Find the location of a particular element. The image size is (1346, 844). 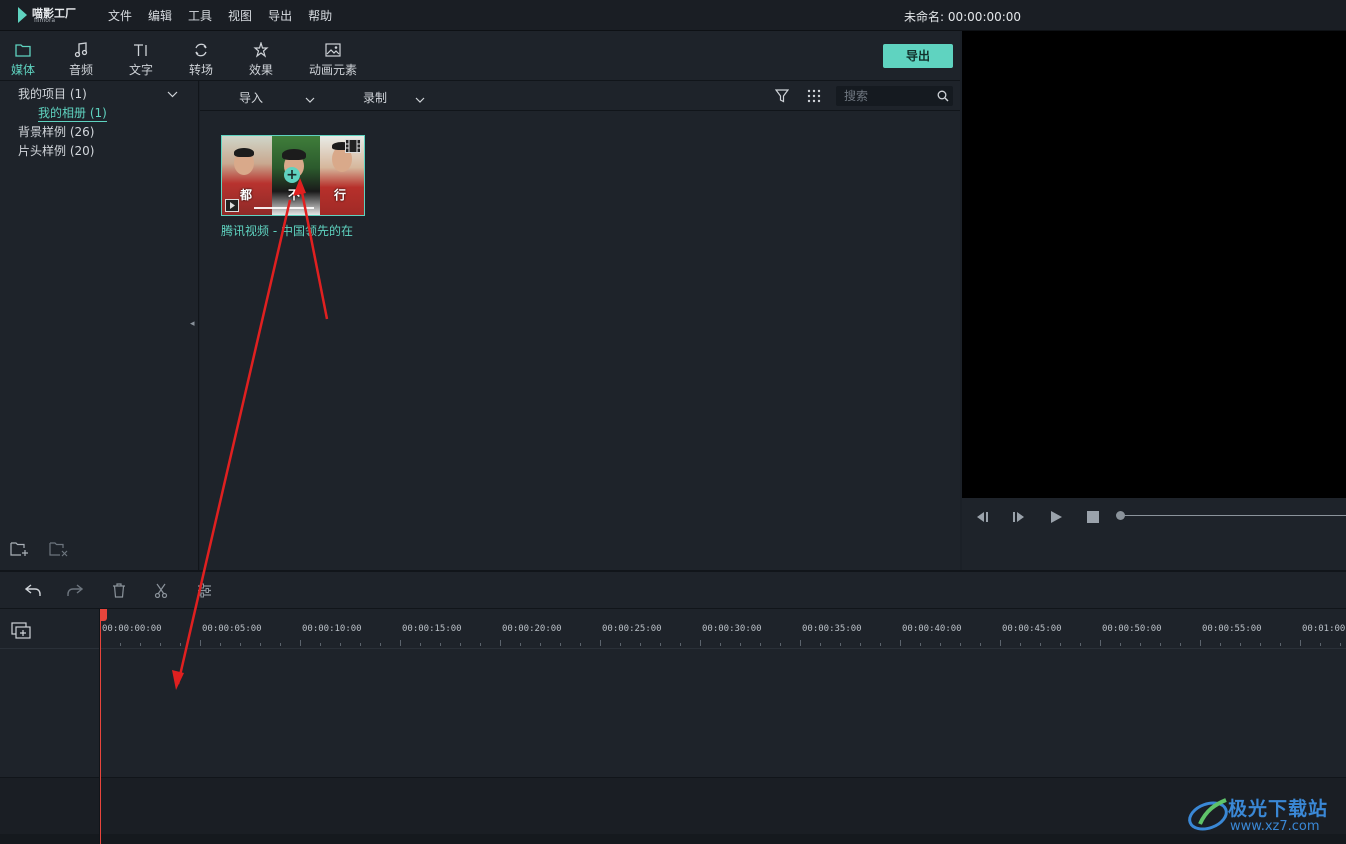

ruler-time-label: 00:00:35:00 is located at coordinates (832, 629).